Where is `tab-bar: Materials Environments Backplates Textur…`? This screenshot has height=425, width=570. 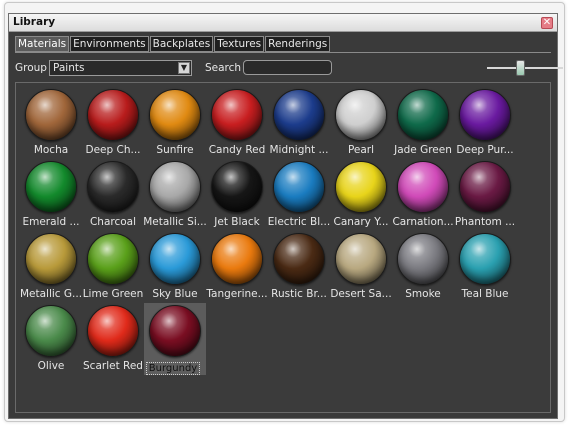
tab-bar: Materials Environments Backplates Textur… is located at coordinates (173, 44).